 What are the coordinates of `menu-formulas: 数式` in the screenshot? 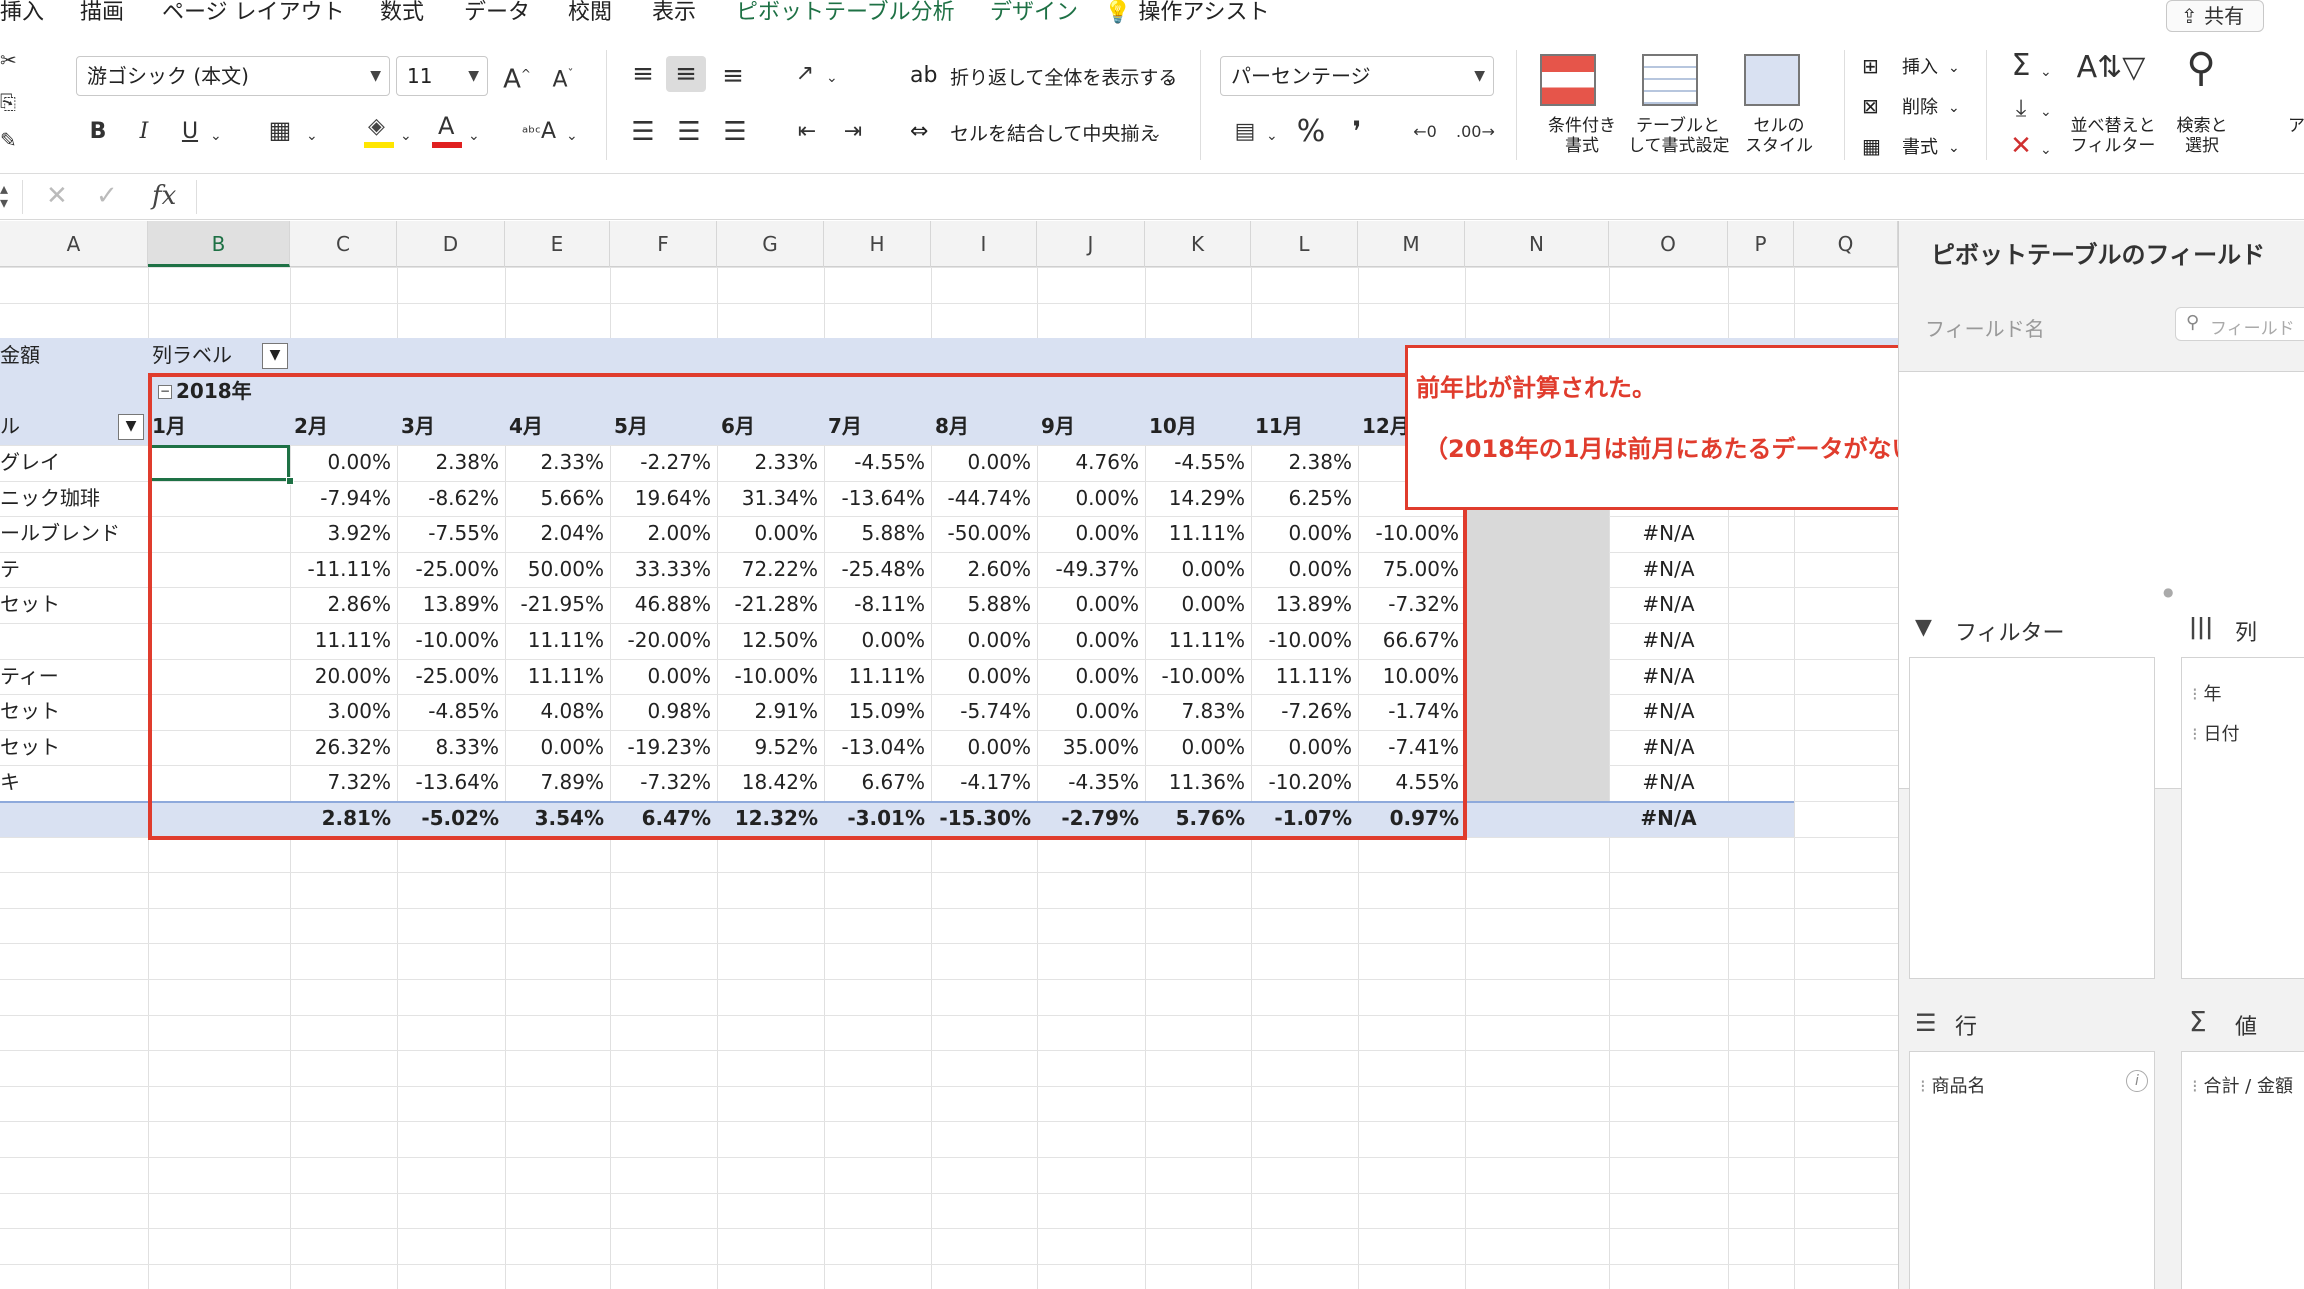 It's located at (402, 13).